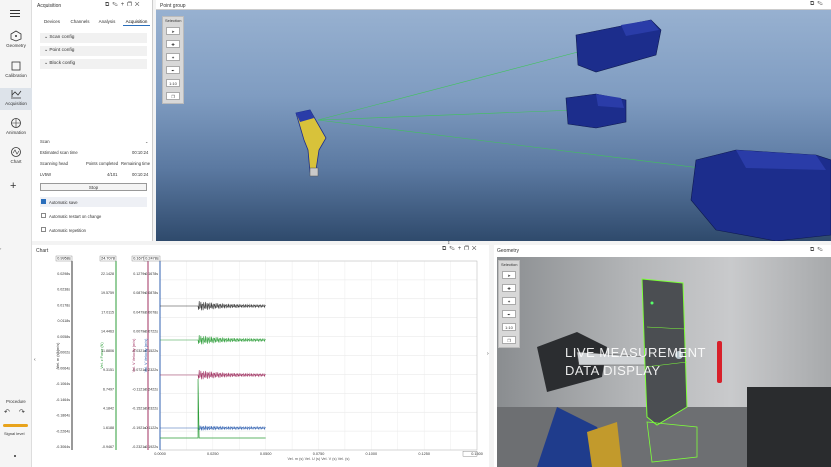 Image resolution: width=831 pixels, height=467 pixels. I want to click on scan-label: Scan, so click(45, 141).